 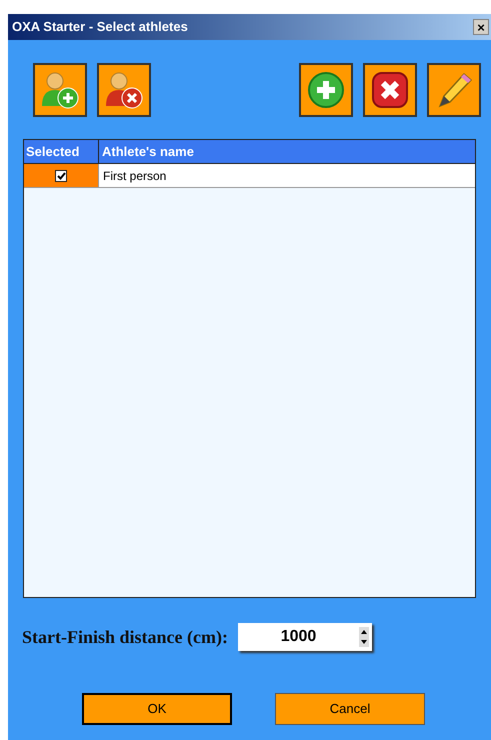 What do you see at coordinates (481, 27) in the screenshot?
I see `close-button: ×` at bounding box center [481, 27].